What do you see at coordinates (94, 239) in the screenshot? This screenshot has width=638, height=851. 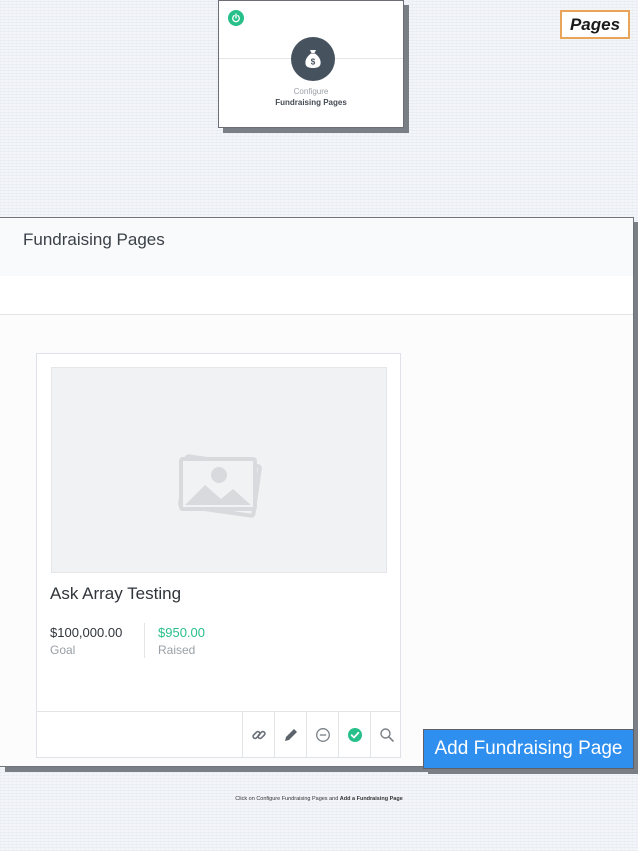 I see `page-title: Fundraising Pages` at bounding box center [94, 239].